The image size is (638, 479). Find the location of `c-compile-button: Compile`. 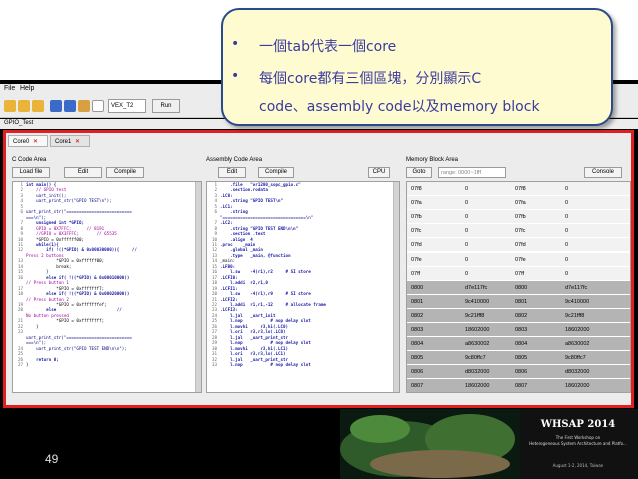

c-compile-button: Compile is located at coordinates (125, 172).